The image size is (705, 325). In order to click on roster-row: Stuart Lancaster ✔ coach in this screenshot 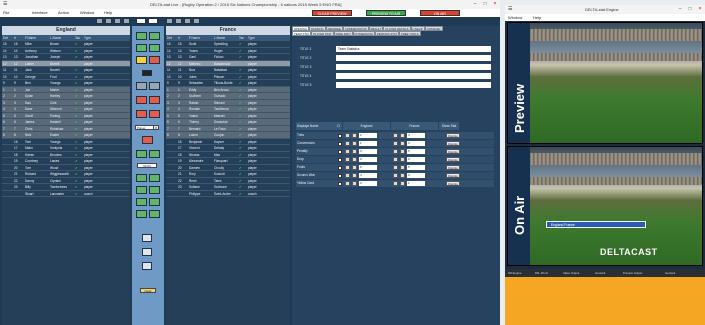, I will do `click(66, 194)`.